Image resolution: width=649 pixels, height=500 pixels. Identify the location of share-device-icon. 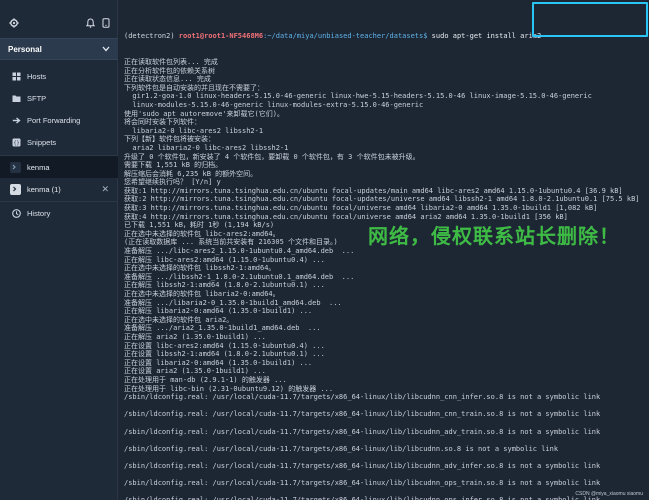
(106, 23).